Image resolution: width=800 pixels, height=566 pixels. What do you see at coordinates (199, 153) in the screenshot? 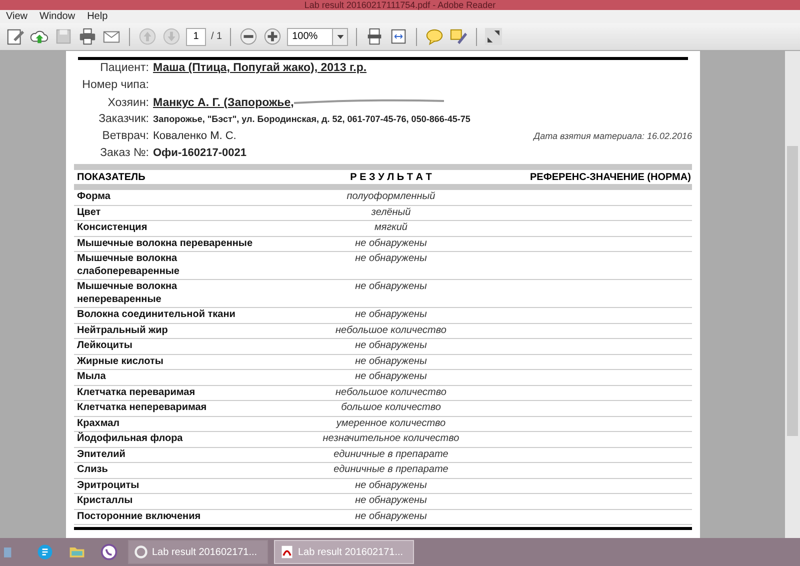
I see `field-value: Офи-160217-0021` at bounding box center [199, 153].